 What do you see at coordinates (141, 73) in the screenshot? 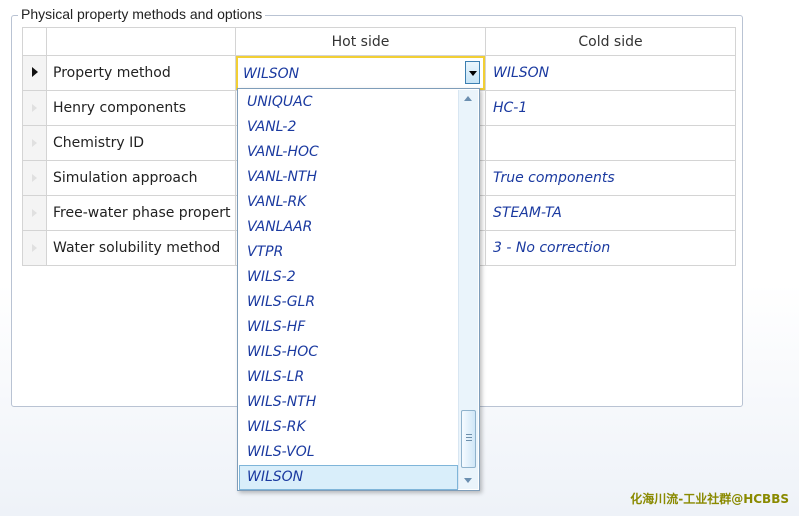
I see `row-label: Property method` at bounding box center [141, 73].